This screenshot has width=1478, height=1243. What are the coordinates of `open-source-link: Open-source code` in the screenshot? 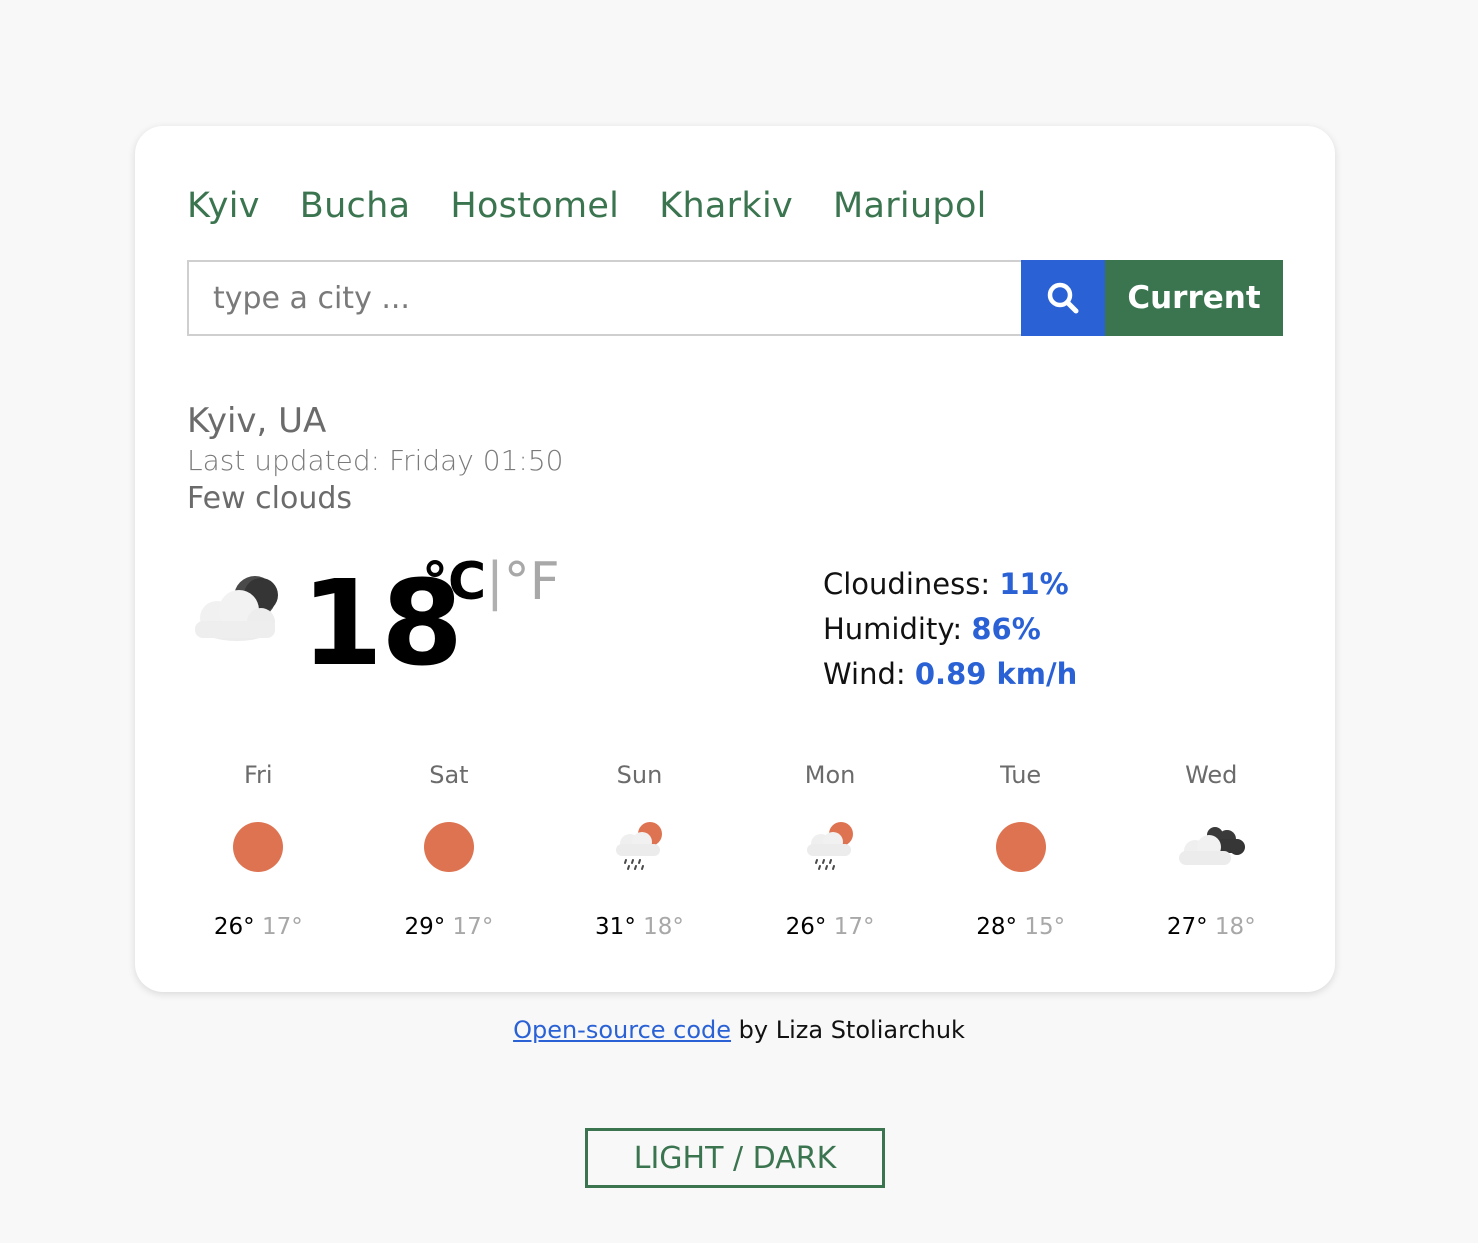 It's located at (622, 1030).